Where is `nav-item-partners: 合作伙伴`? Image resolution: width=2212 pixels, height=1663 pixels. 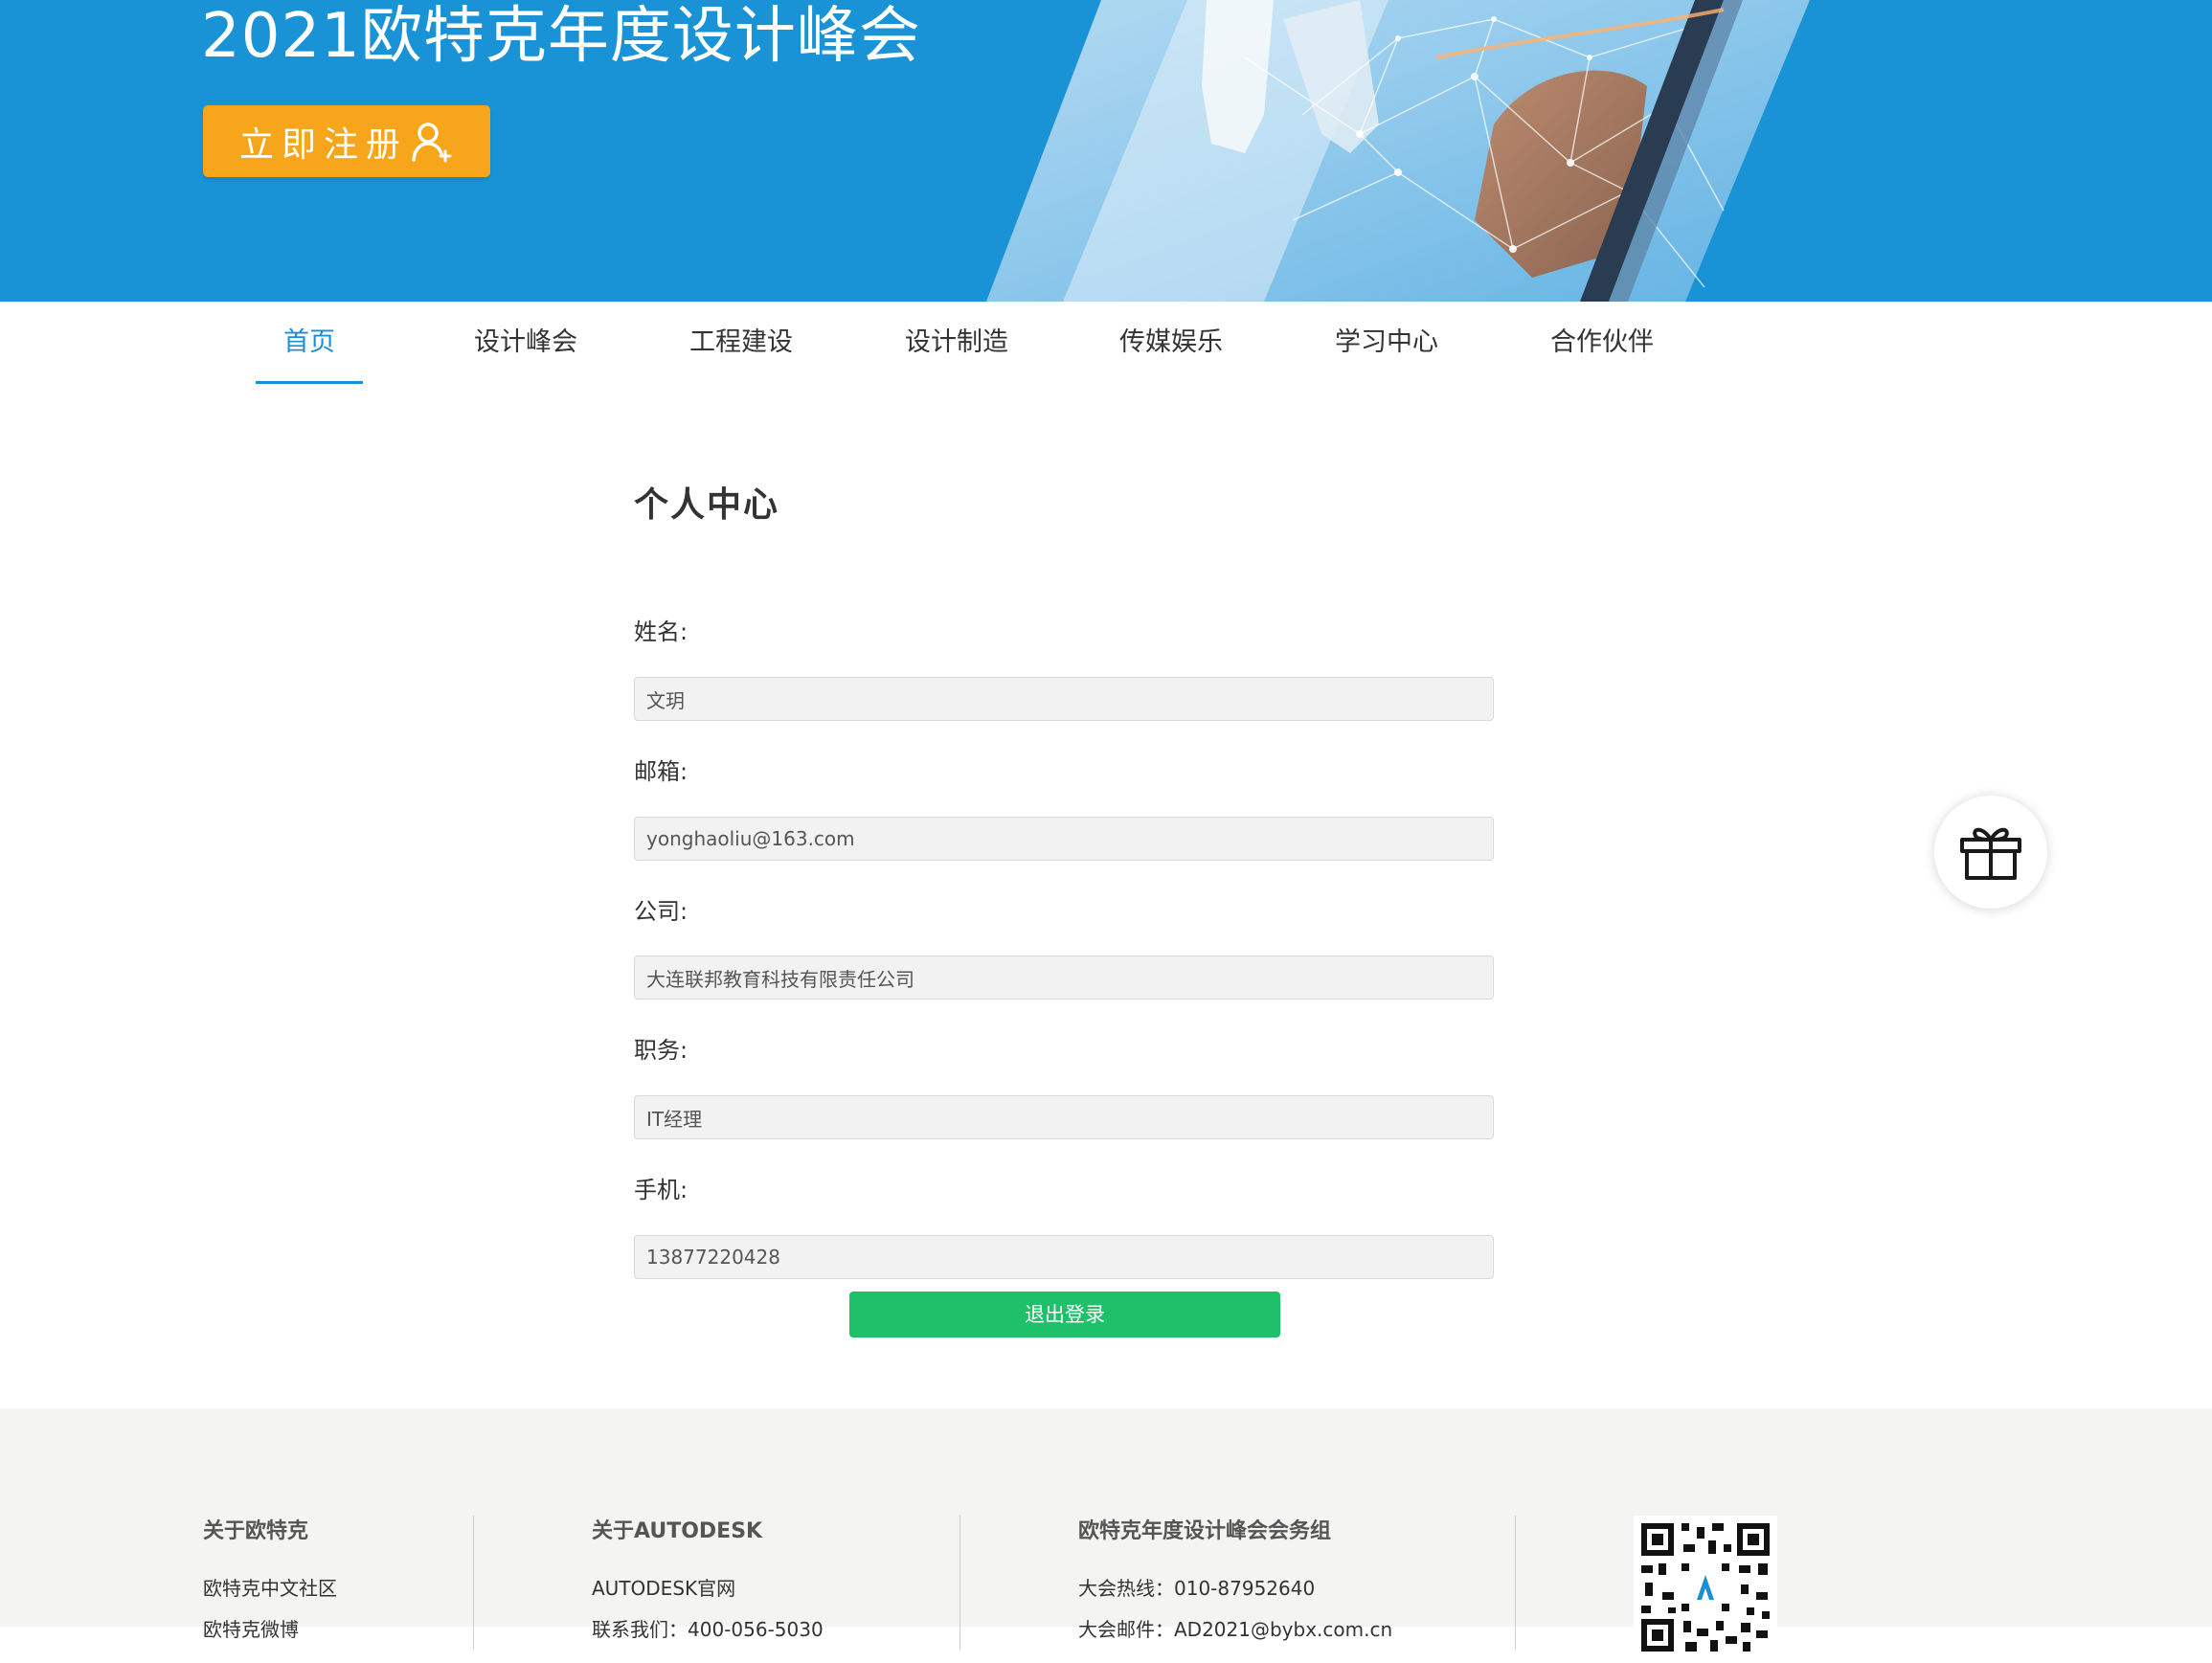 nav-item-partners: 合作伙伴 is located at coordinates (1602, 343).